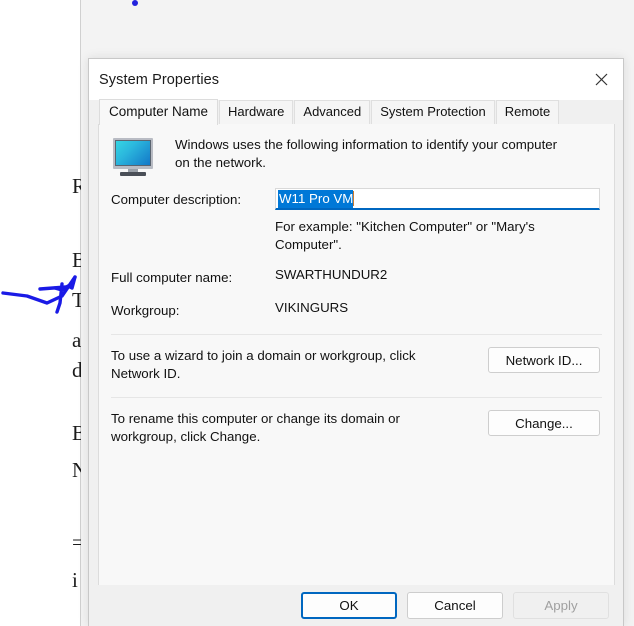 The image size is (634, 626). What do you see at coordinates (316, 198) in the screenshot?
I see `computer-description-value: W11 Pro VM` at bounding box center [316, 198].